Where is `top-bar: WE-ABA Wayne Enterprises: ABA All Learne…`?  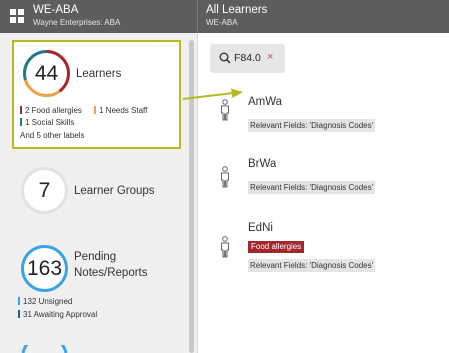 top-bar: WE-ABA Wayne Enterprises: ABA All Learne… is located at coordinates (224, 16).